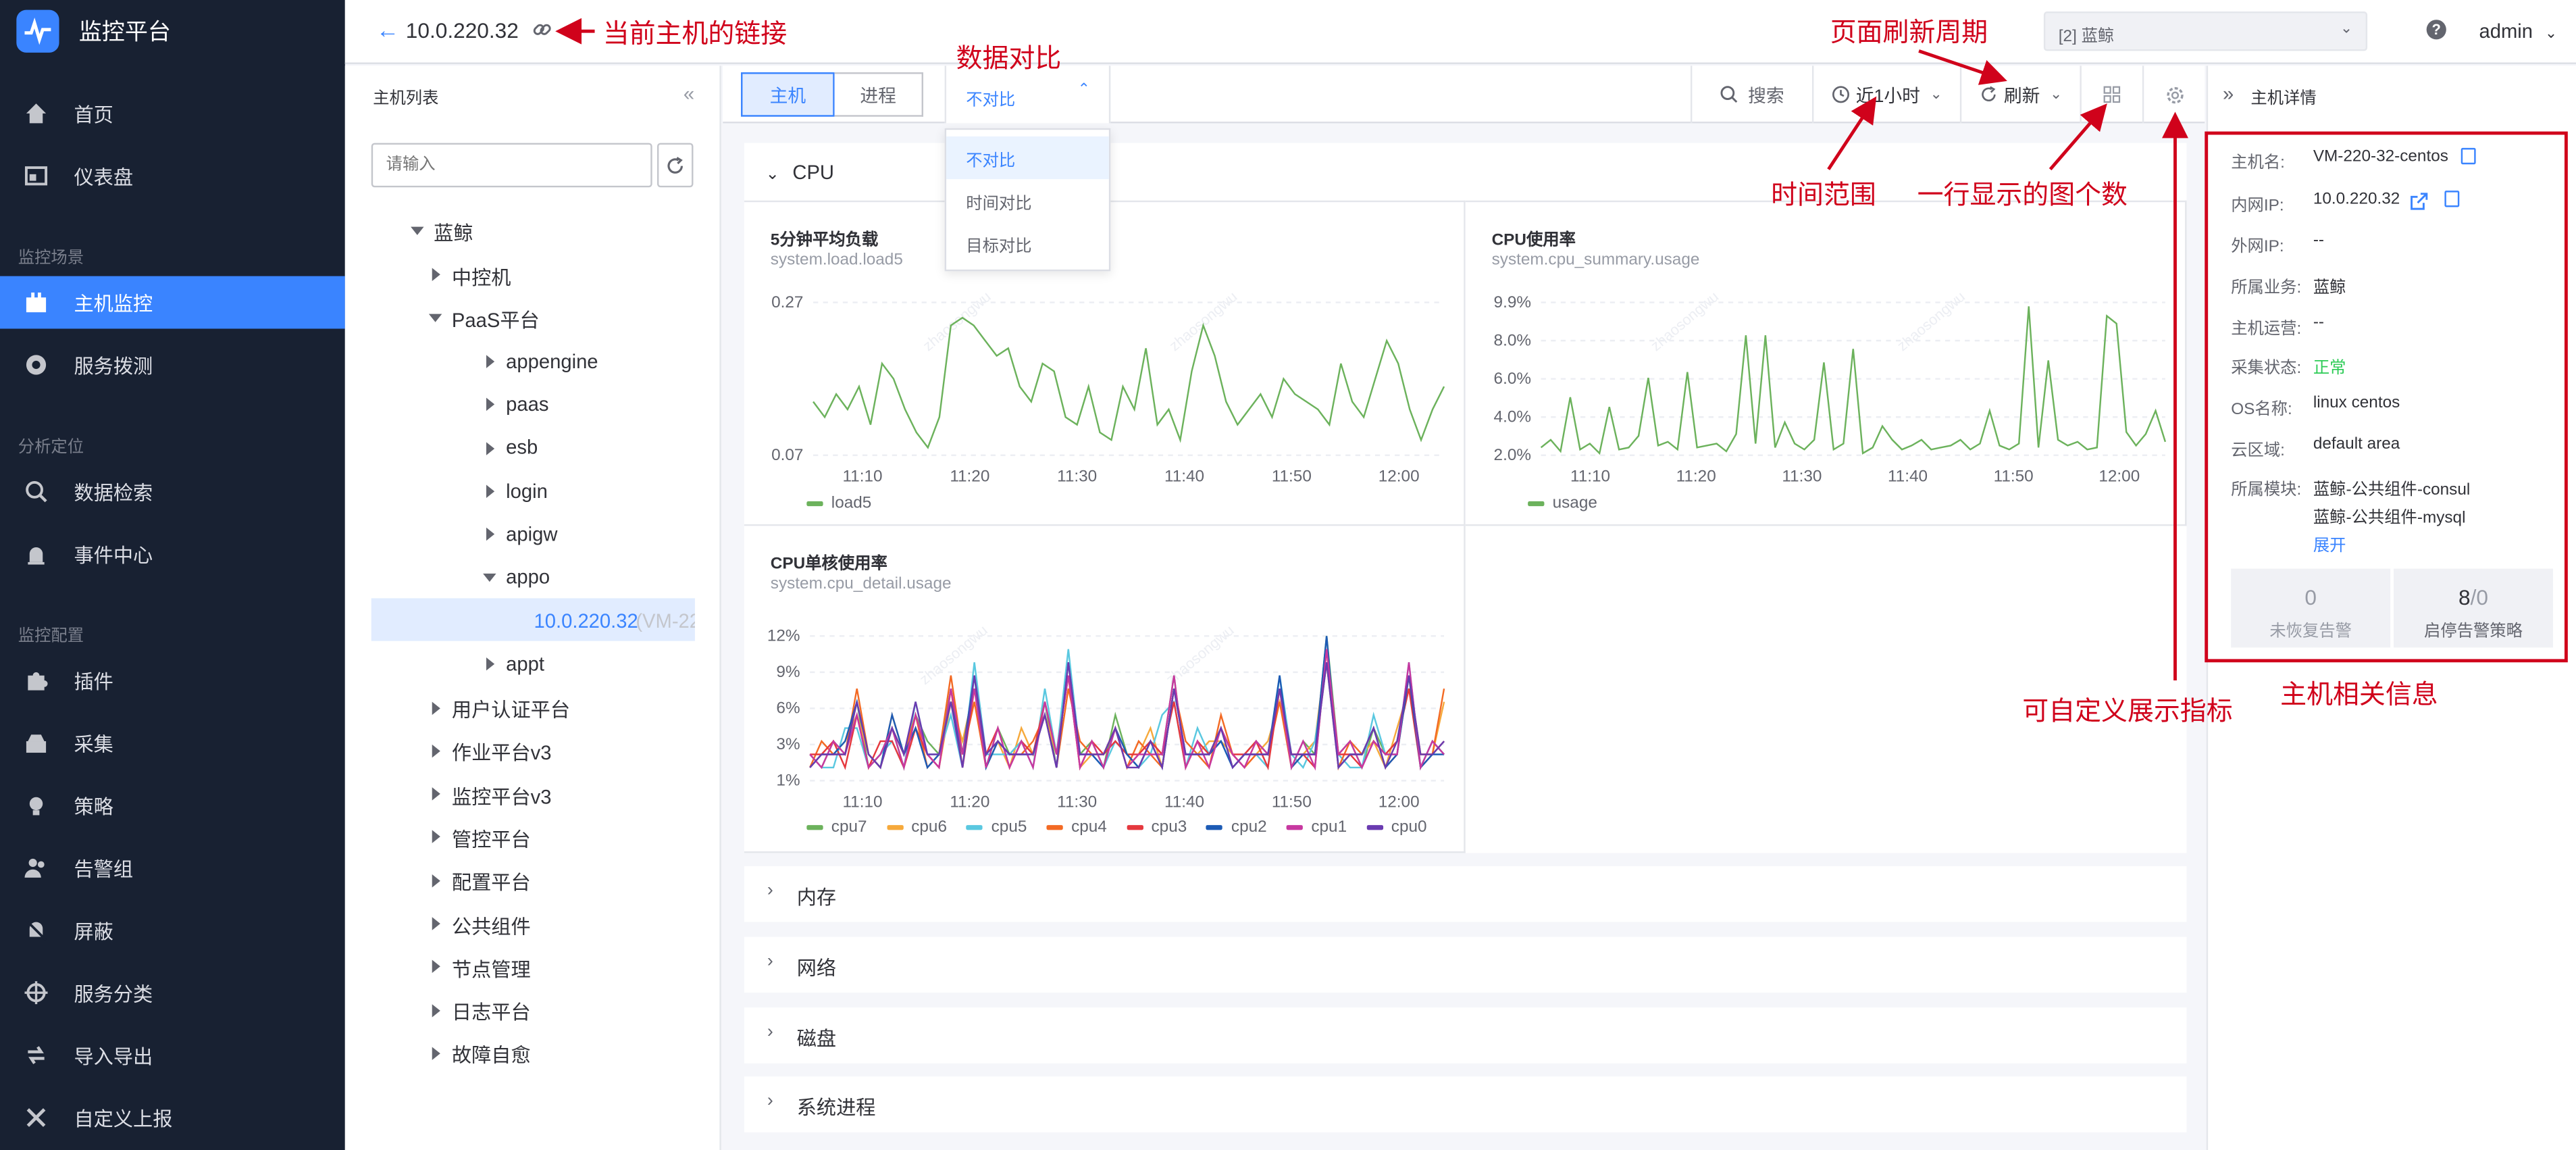  What do you see at coordinates (836, 827) in the screenshot?
I see `legend-item: cpu7` at bounding box center [836, 827].